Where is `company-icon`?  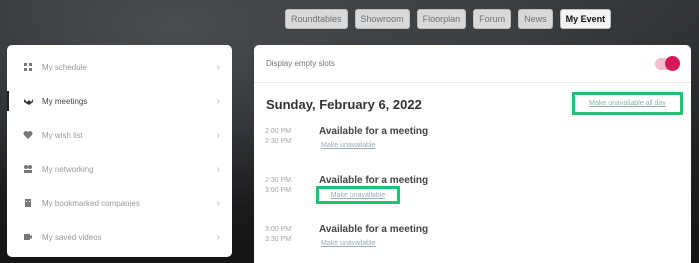 company-icon is located at coordinates (28, 203).